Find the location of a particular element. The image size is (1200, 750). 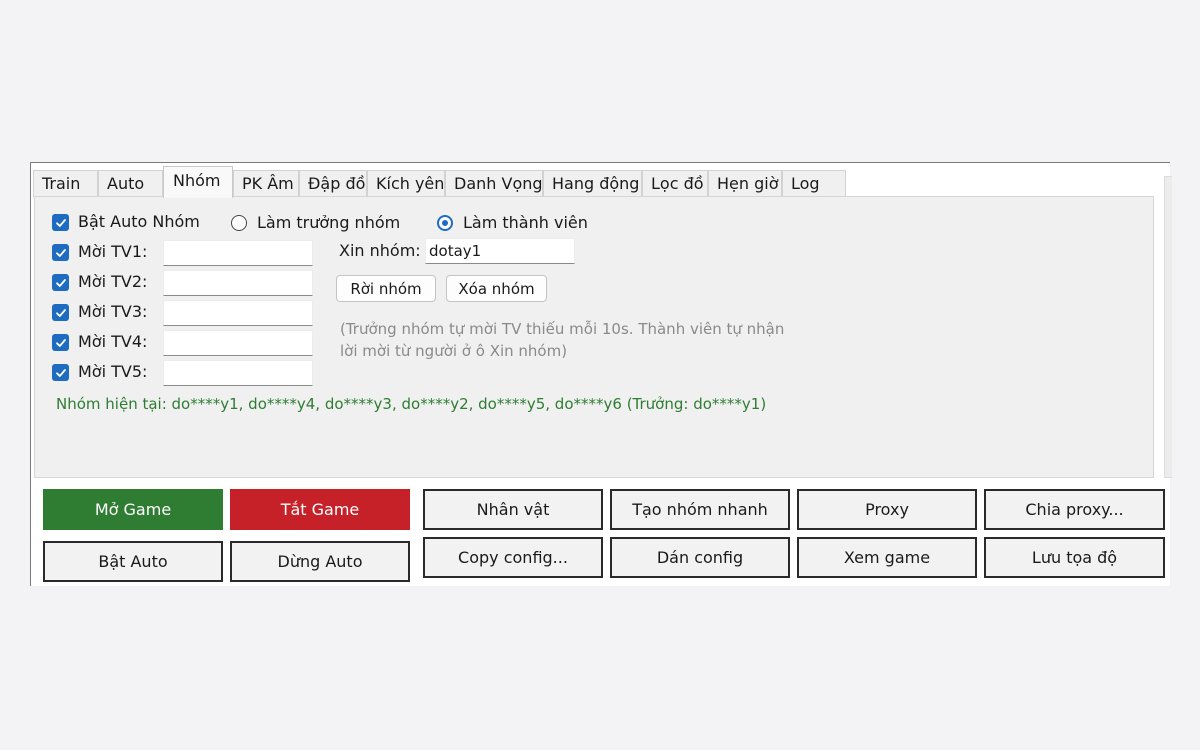

tab-pk-am: PK Âm is located at coordinates (266, 183).